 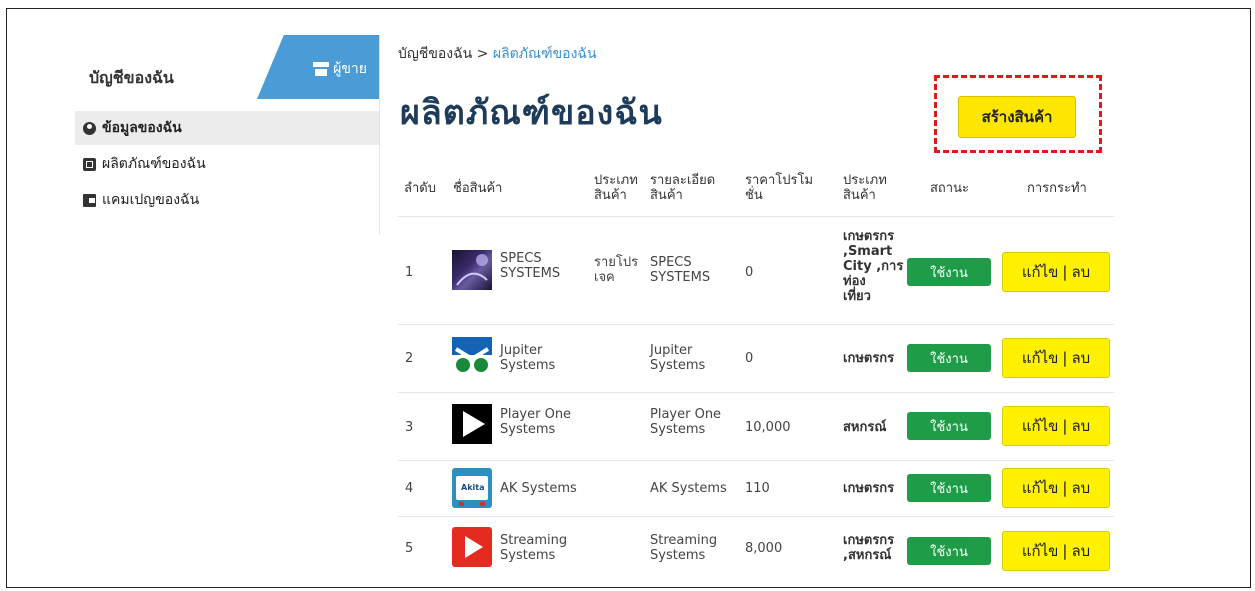 What do you see at coordinates (686, 422) in the screenshot?
I see `product-detail: Player One Systems` at bounding box center [686, 422].